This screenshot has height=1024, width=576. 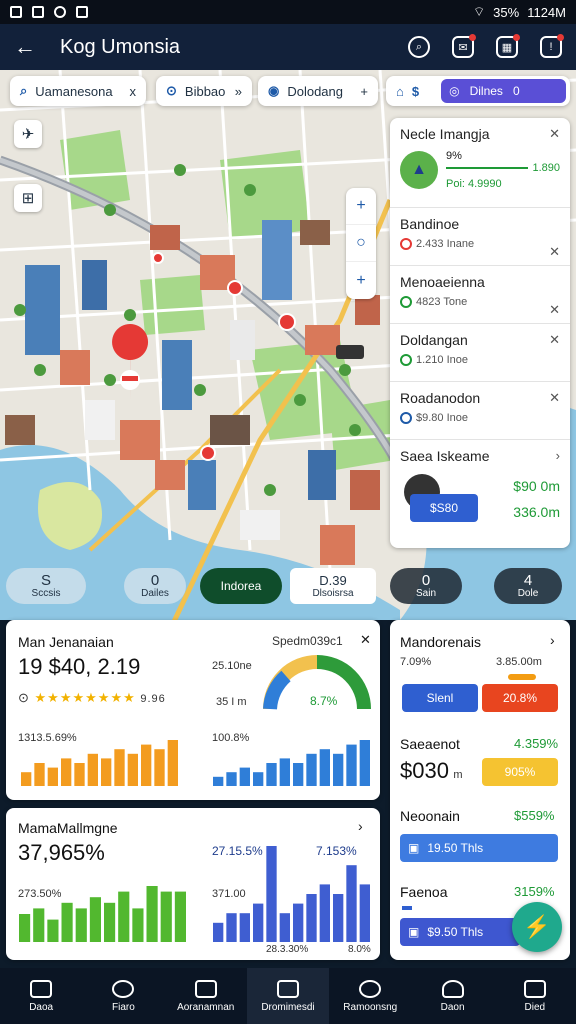 What do you see at coordinates (520, 772) in the screenshot?
I see `yellow-button: 905%` at bounding box center [520, 772].